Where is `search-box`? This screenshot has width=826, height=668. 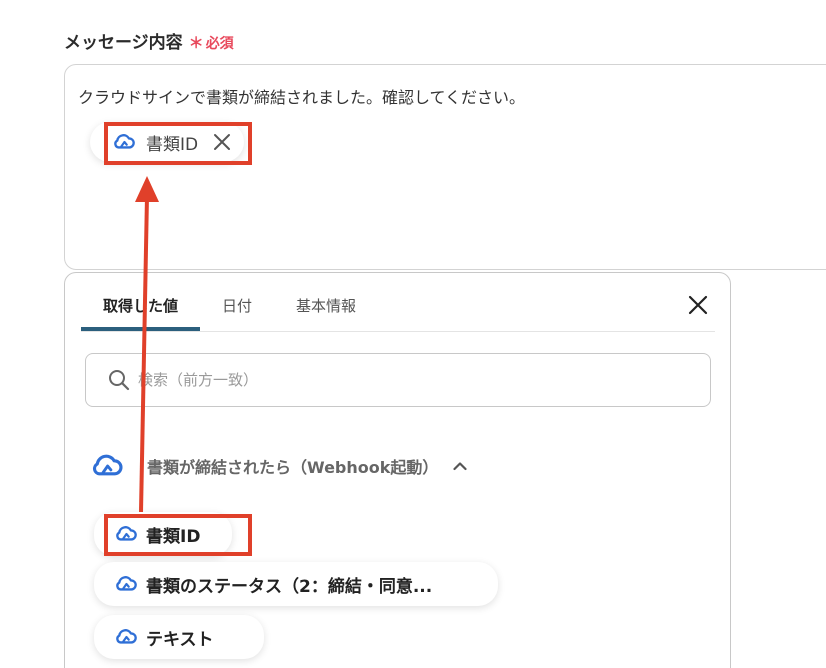 search-box is located at coordinates (398, 380).